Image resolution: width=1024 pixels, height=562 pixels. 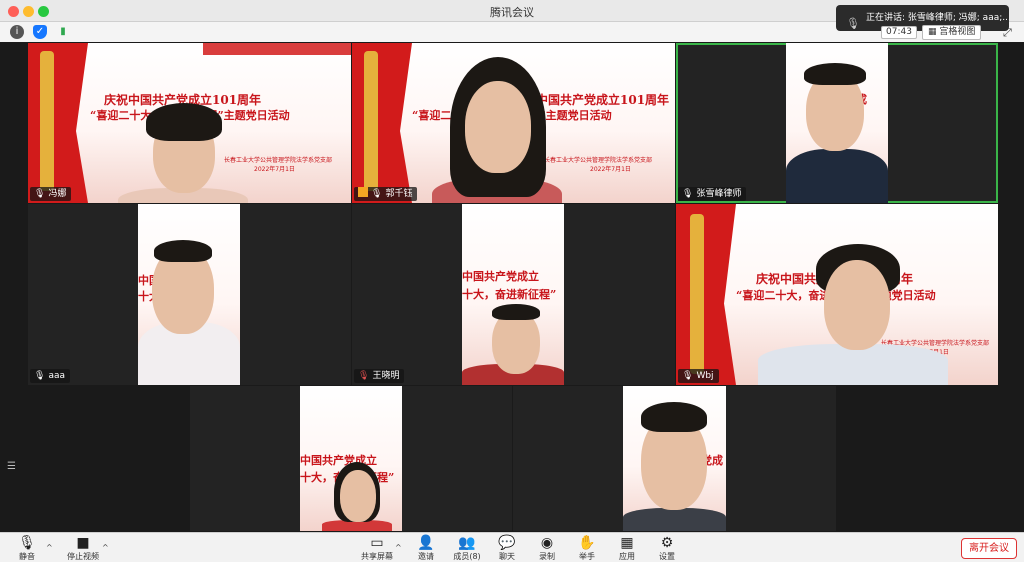 I want to click on participant-name: aaa, so click(x=56, y=376).